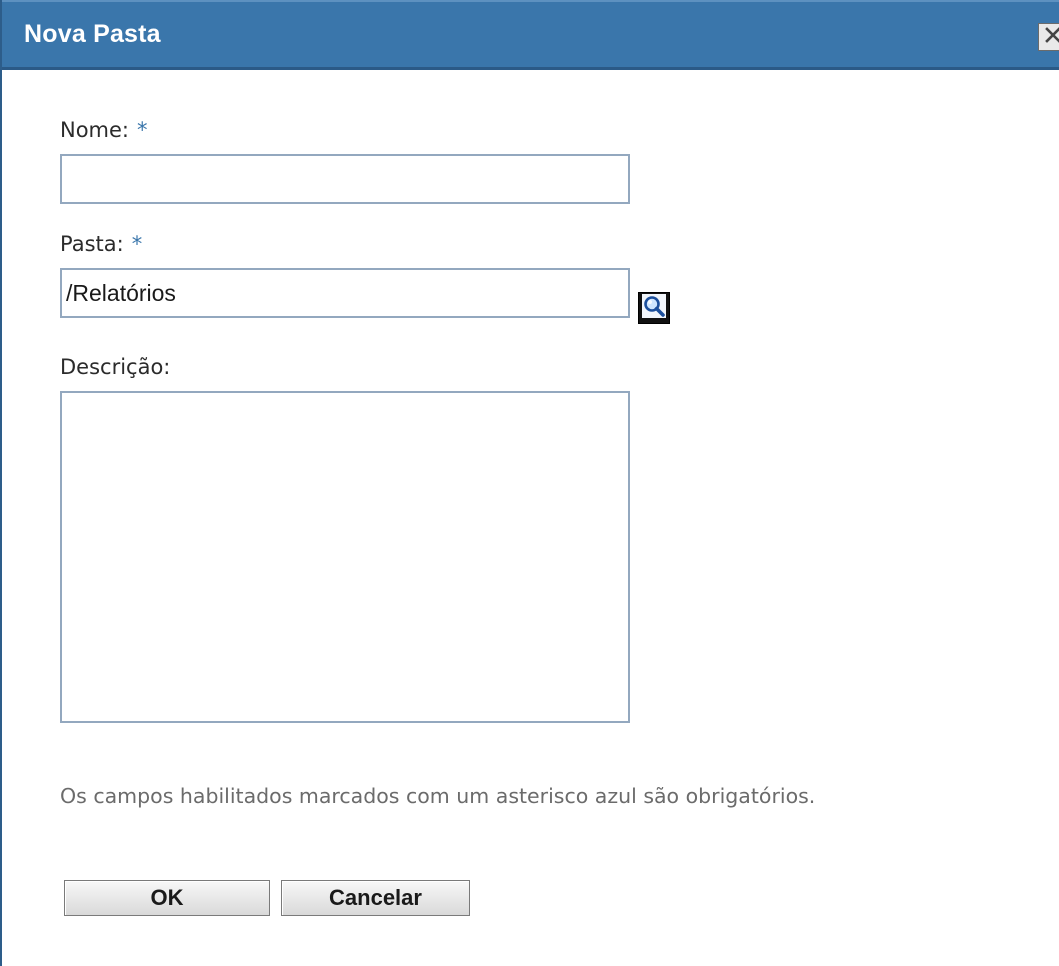 The width and height of the screenshot is (1059, 966). Describe the element at coordinates (530, 35) in the screenshot. I see `dialog-titlebar: Nova Pasta` at that location.